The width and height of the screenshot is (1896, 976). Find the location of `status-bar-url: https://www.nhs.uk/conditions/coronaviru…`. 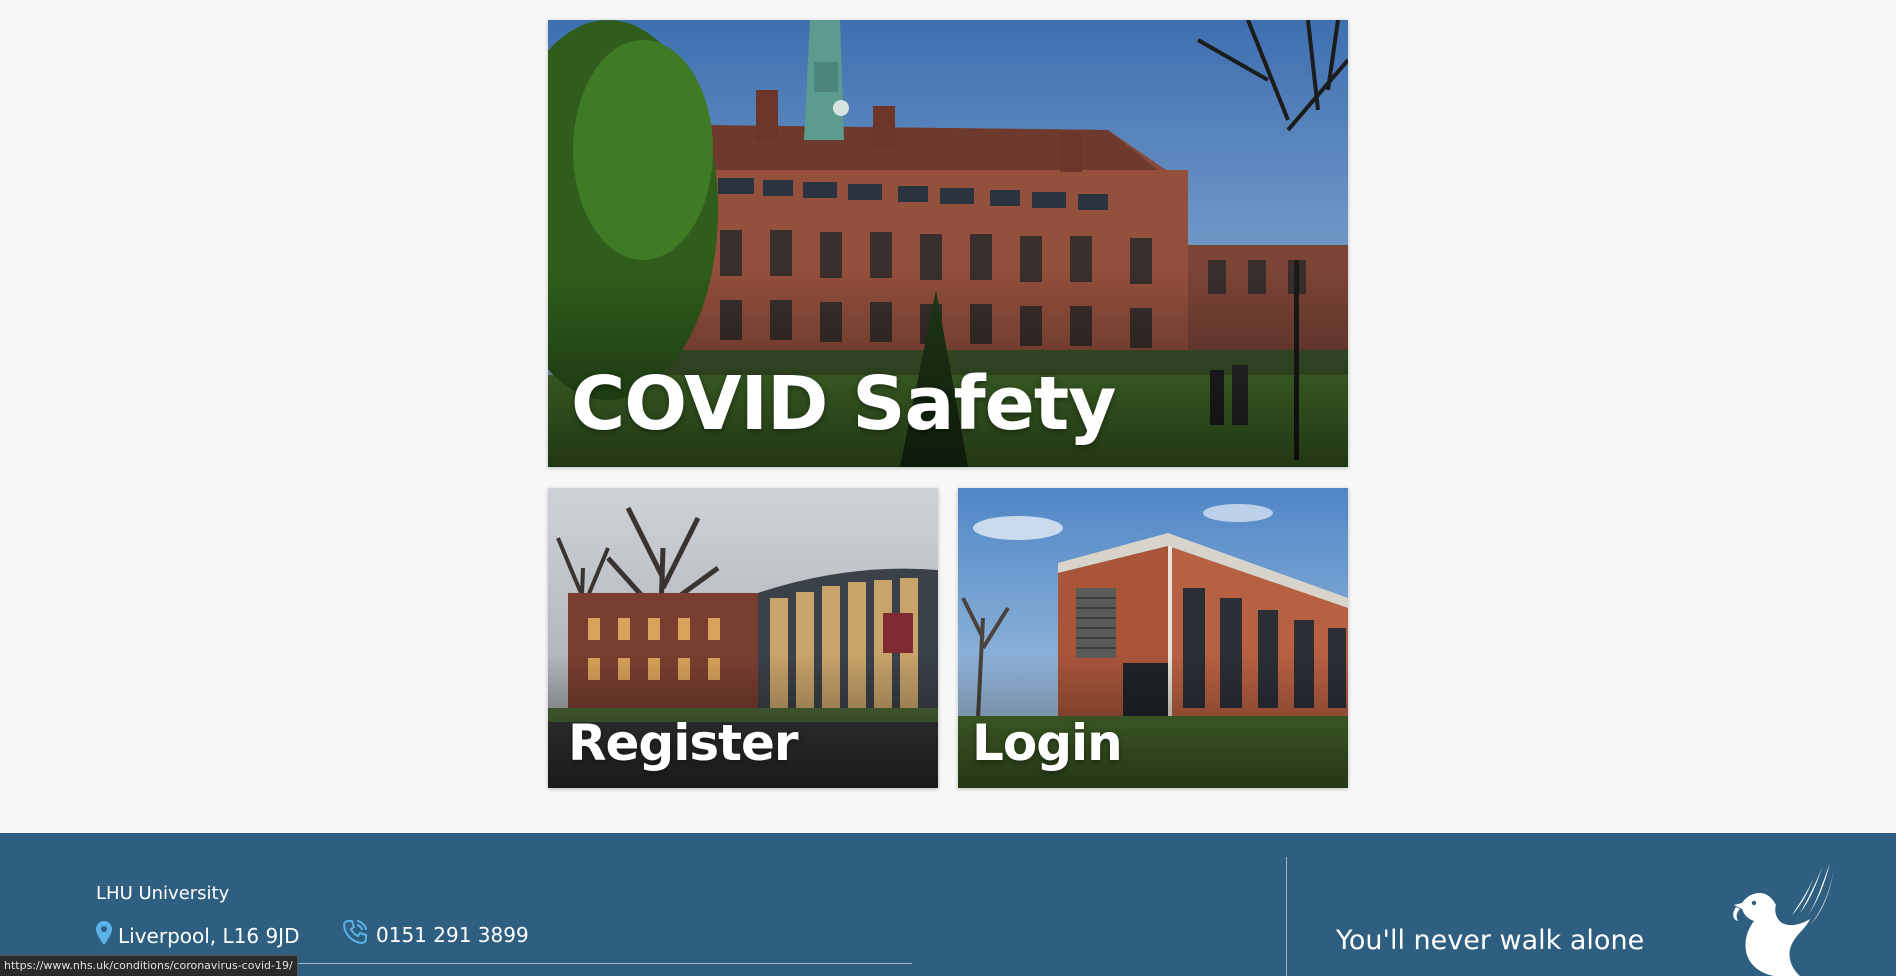

status-bar-url: https://www.nhs.uk/conditions/coronaviru… is located at coordinates (149, 965).